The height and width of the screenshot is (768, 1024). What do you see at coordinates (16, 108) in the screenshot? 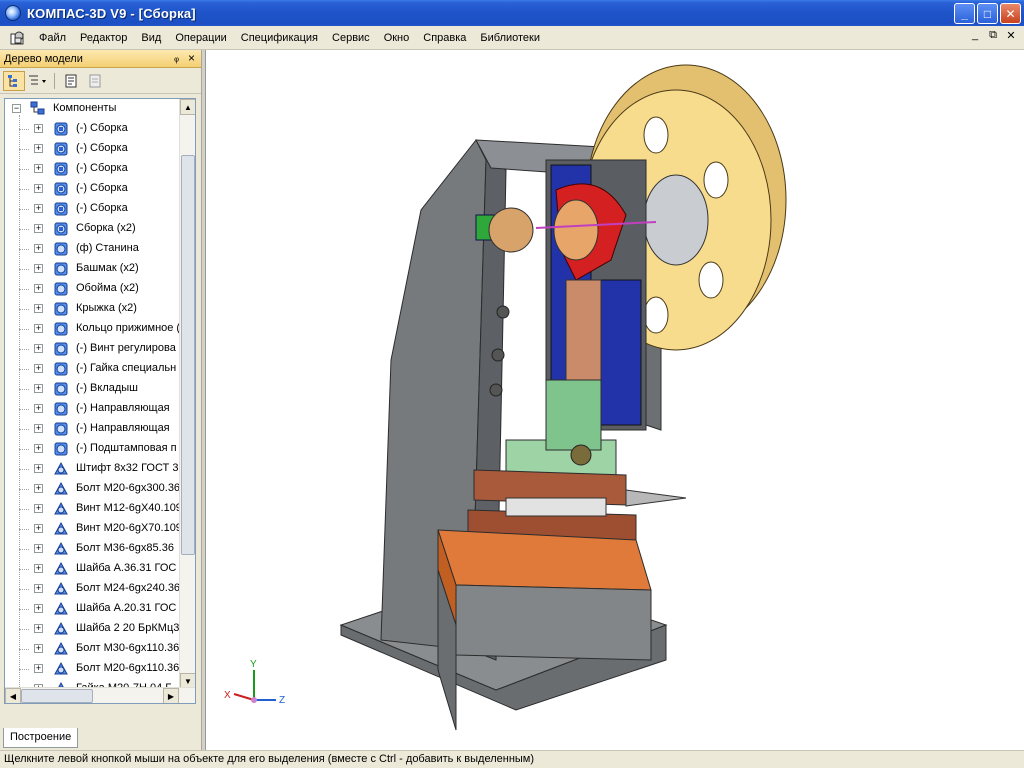
I see `collapse-toggle: −` at bounding box center [16, 108].